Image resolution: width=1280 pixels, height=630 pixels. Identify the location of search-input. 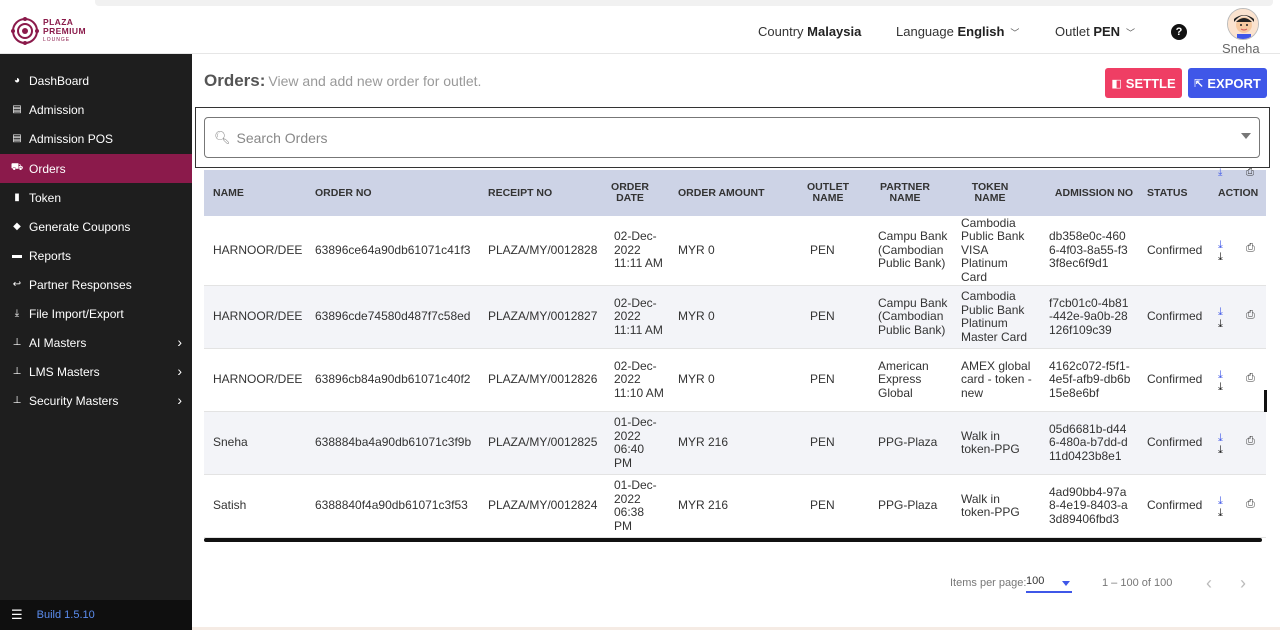
(716, 137).